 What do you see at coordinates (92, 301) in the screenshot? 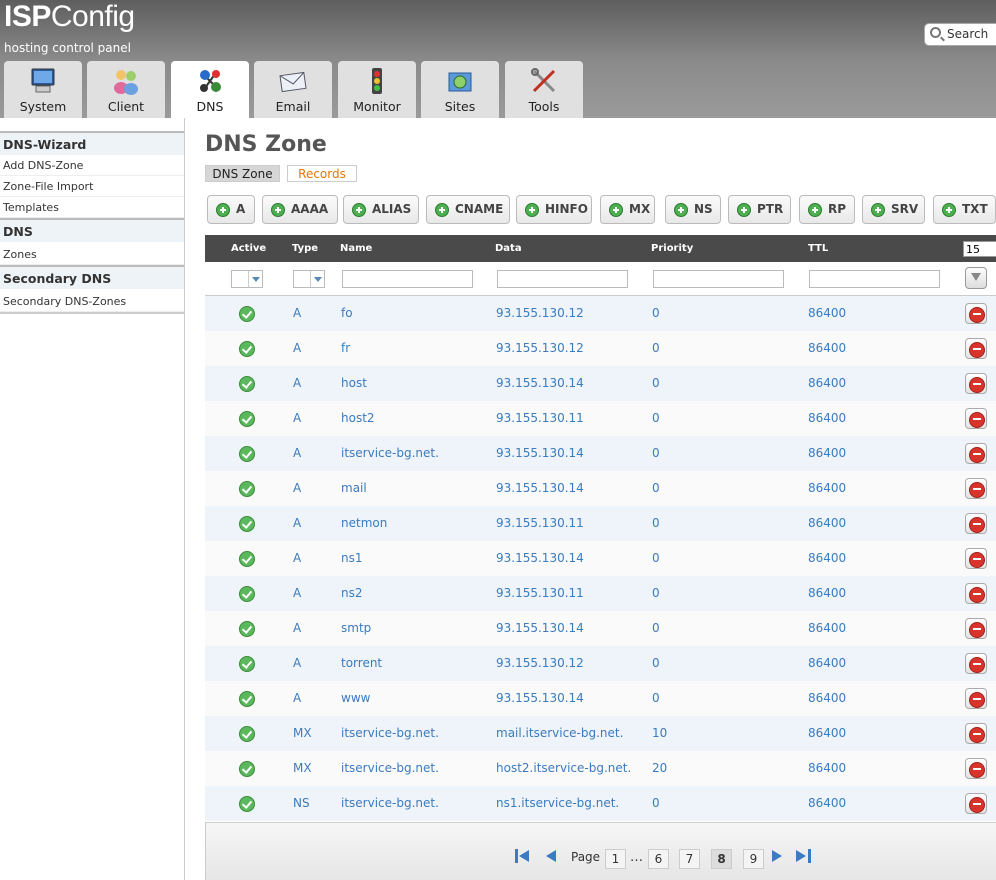
I see `sidebar-item-secondary-dns-zones: Secondary DNS-Zones` at bounding box center [92, 301].